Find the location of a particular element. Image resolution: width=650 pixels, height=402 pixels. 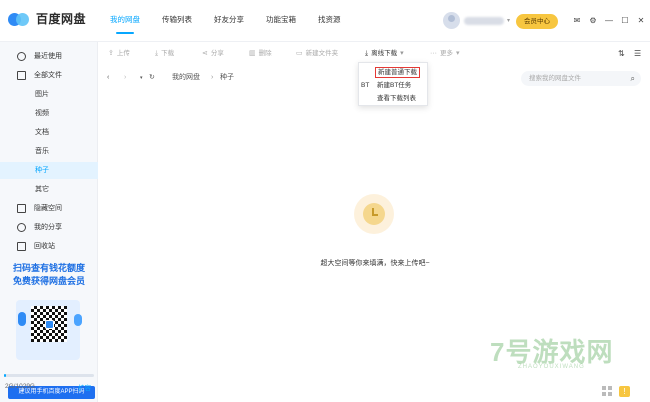

share-icon is located at coordinates (21, 227).